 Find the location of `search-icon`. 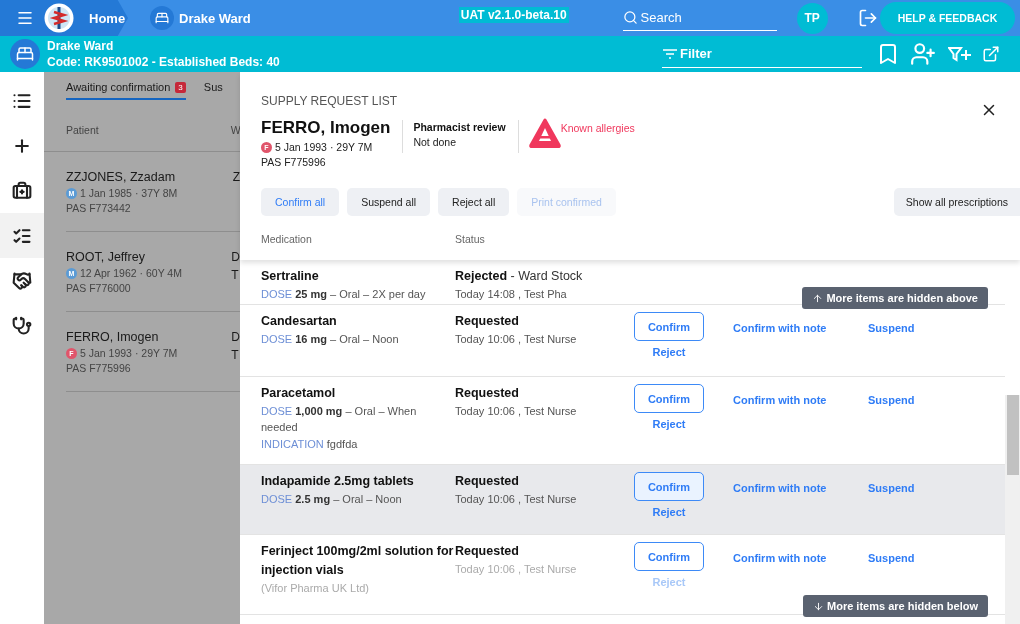

search-icon is located at coordinates (630, 17).